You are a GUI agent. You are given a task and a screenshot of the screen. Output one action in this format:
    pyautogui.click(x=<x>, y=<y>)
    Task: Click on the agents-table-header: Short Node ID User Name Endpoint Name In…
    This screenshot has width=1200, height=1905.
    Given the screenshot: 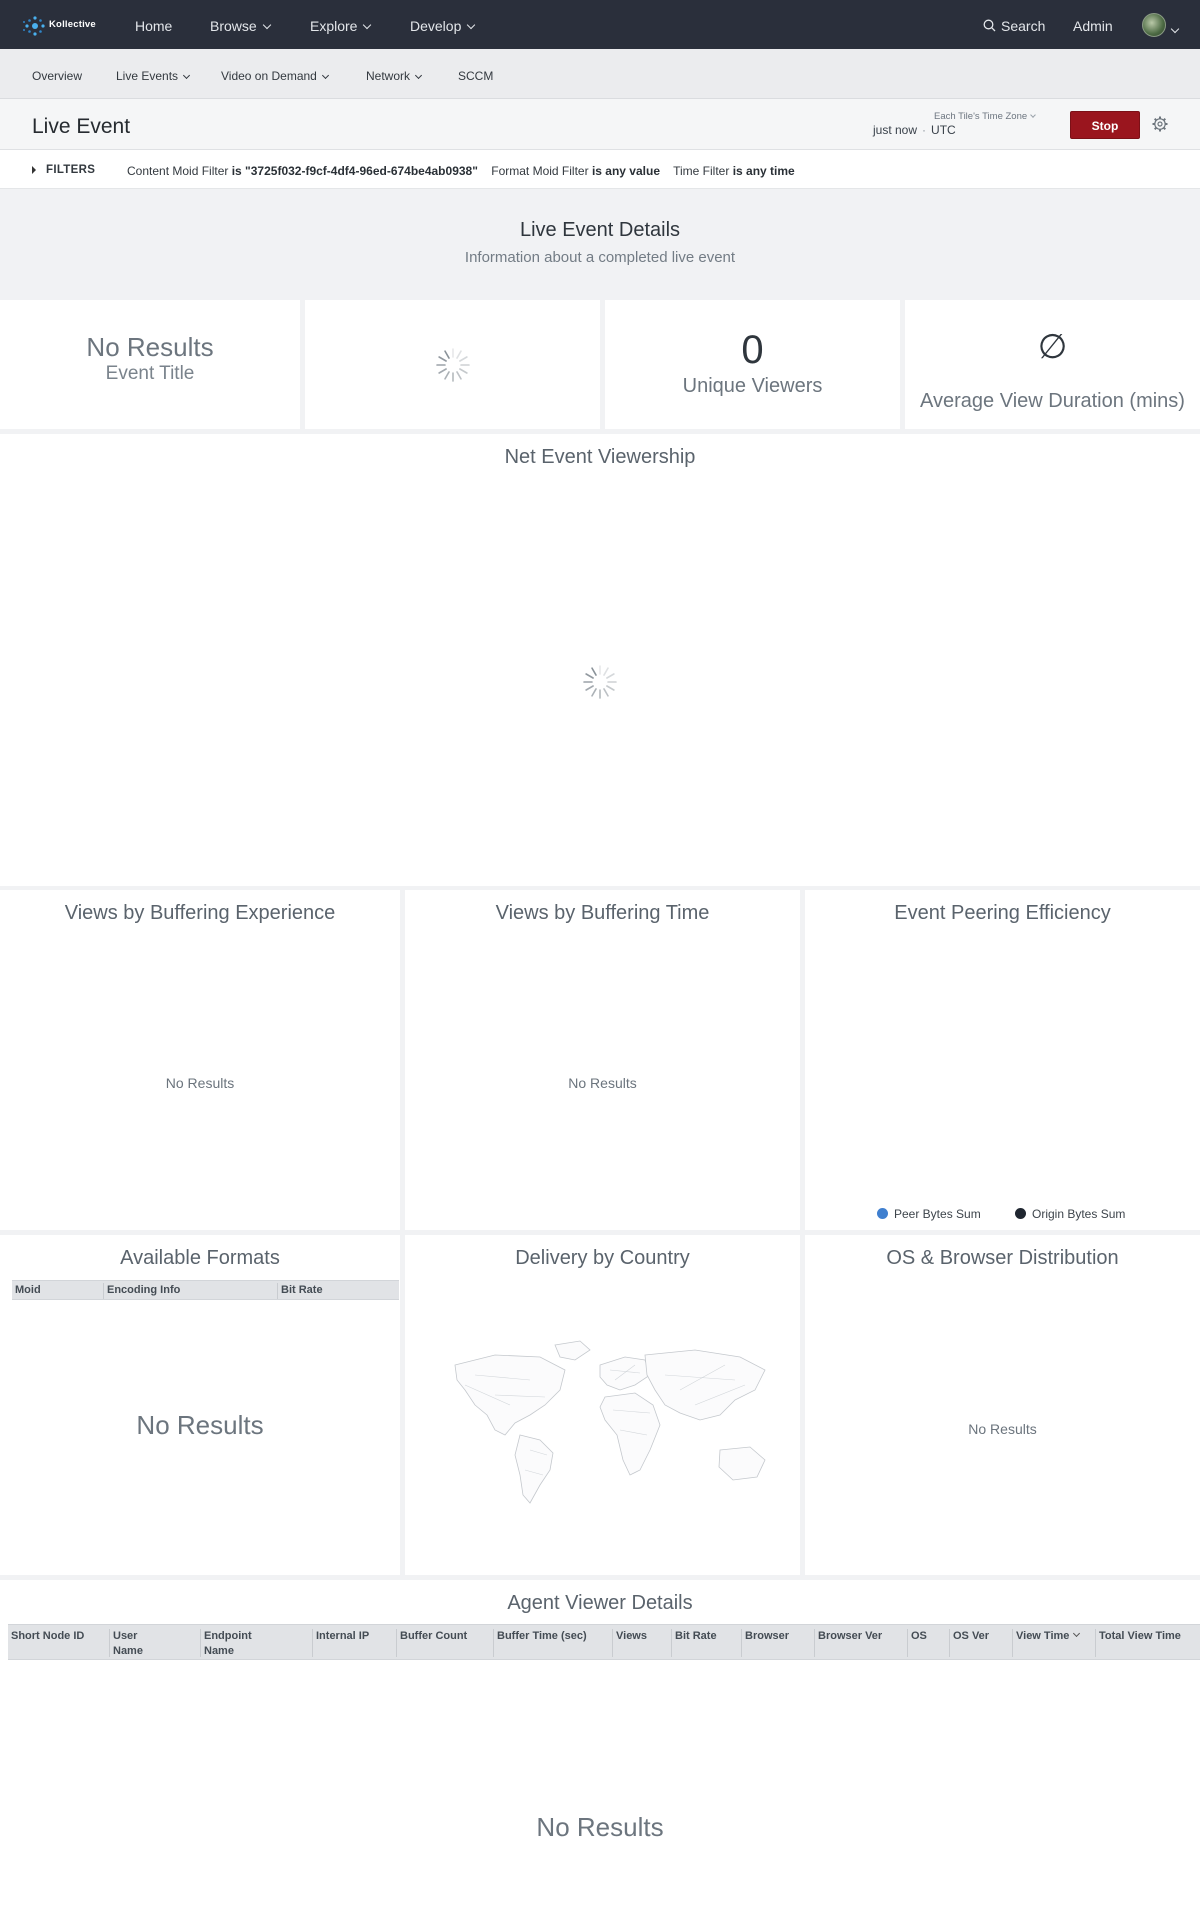 What is the action you would take?
    pyautogui.click(x=604, y=1642)
    